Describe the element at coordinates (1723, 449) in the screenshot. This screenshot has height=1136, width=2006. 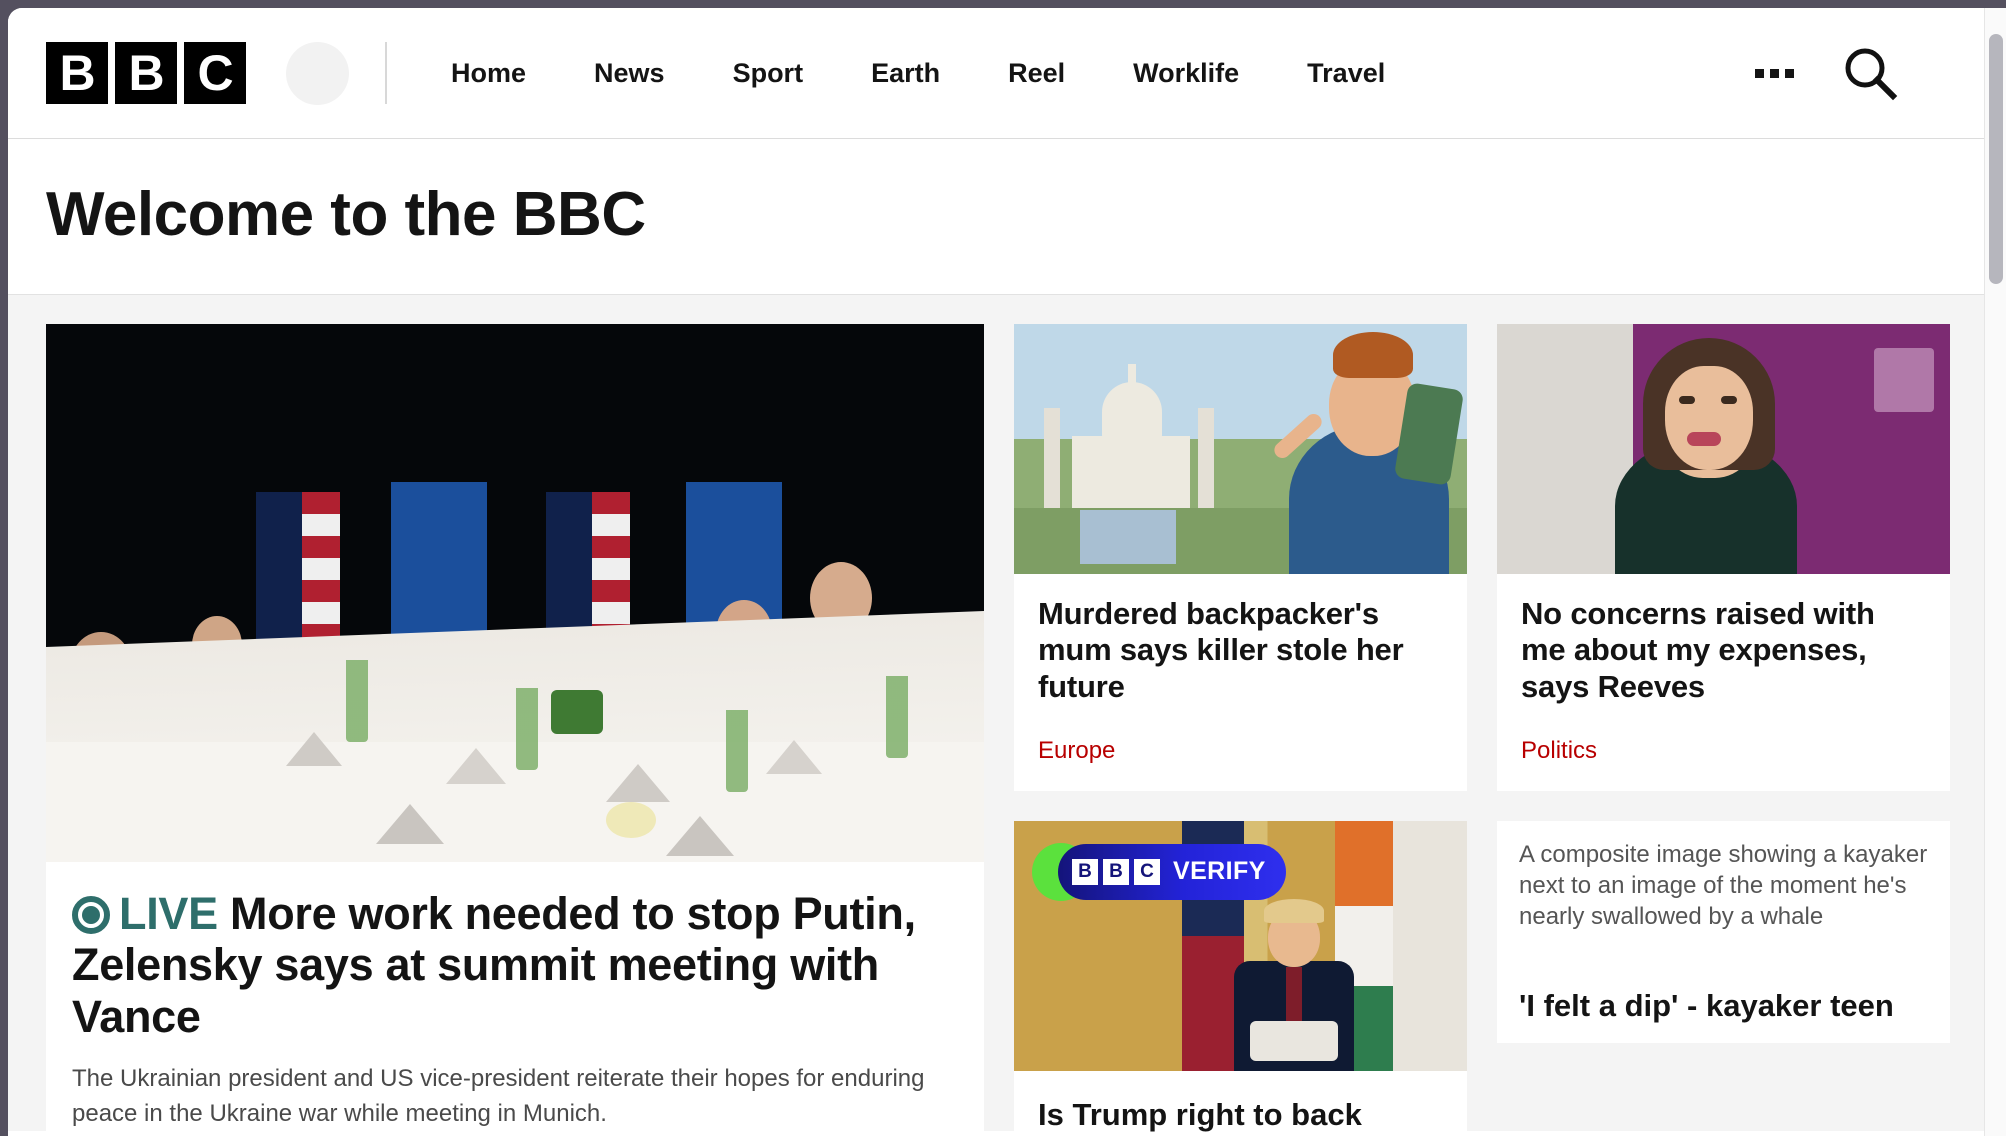
I see `reeves-thumbnail` at that location.